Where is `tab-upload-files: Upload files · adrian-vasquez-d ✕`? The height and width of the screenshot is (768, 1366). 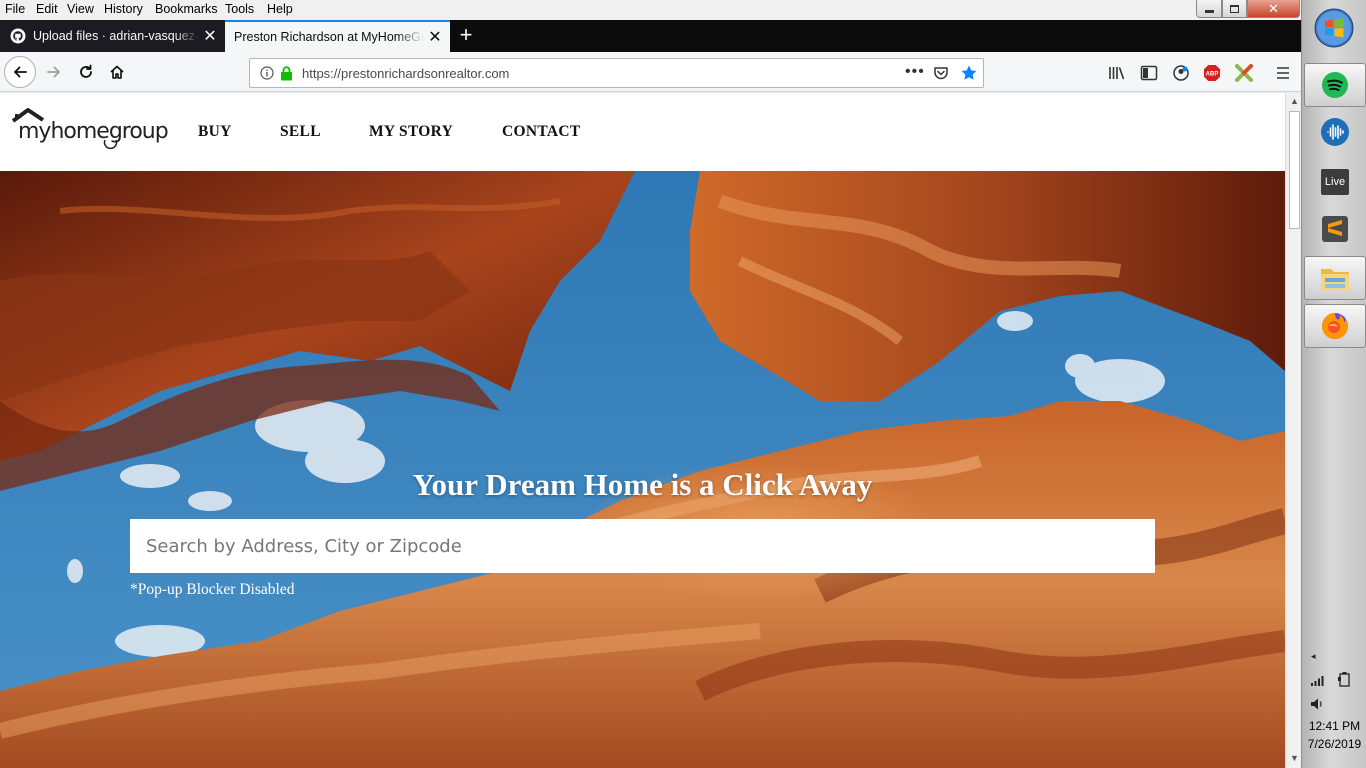
tab-upload-files: Upload files · adrian-vasquez-d ✕ is located at coordinates (112, 36).